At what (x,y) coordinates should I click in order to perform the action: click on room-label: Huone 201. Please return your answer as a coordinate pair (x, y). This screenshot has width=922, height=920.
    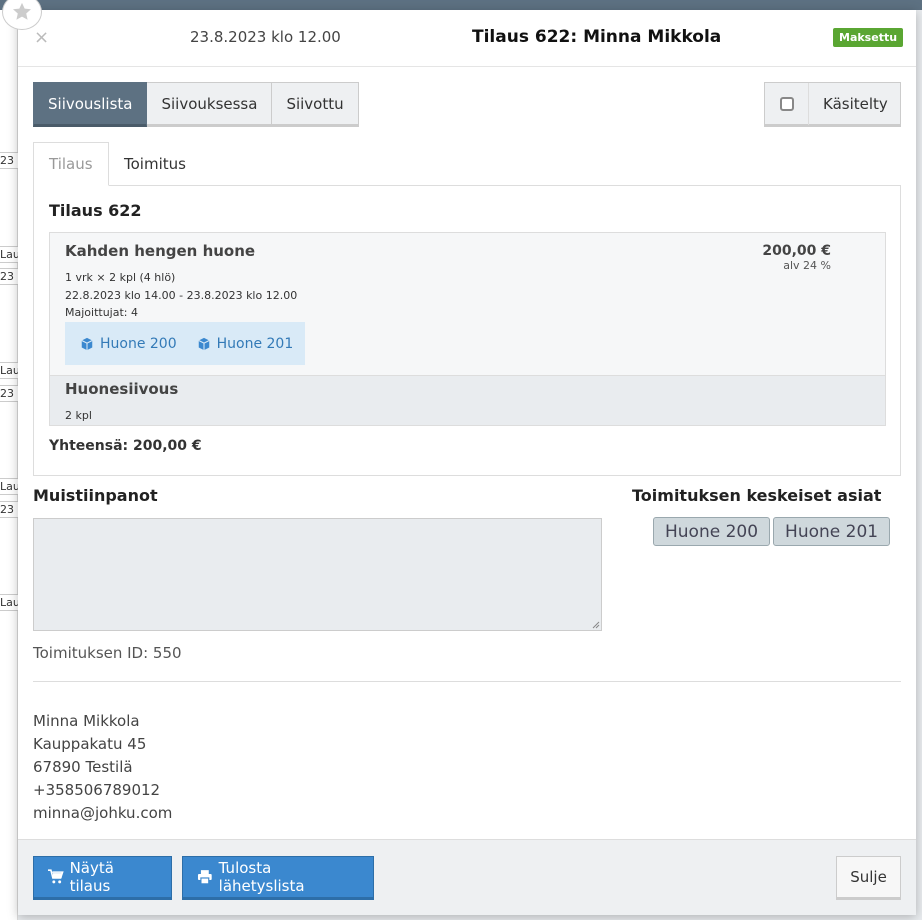
    Looking at the image, I should click on (255, 343).